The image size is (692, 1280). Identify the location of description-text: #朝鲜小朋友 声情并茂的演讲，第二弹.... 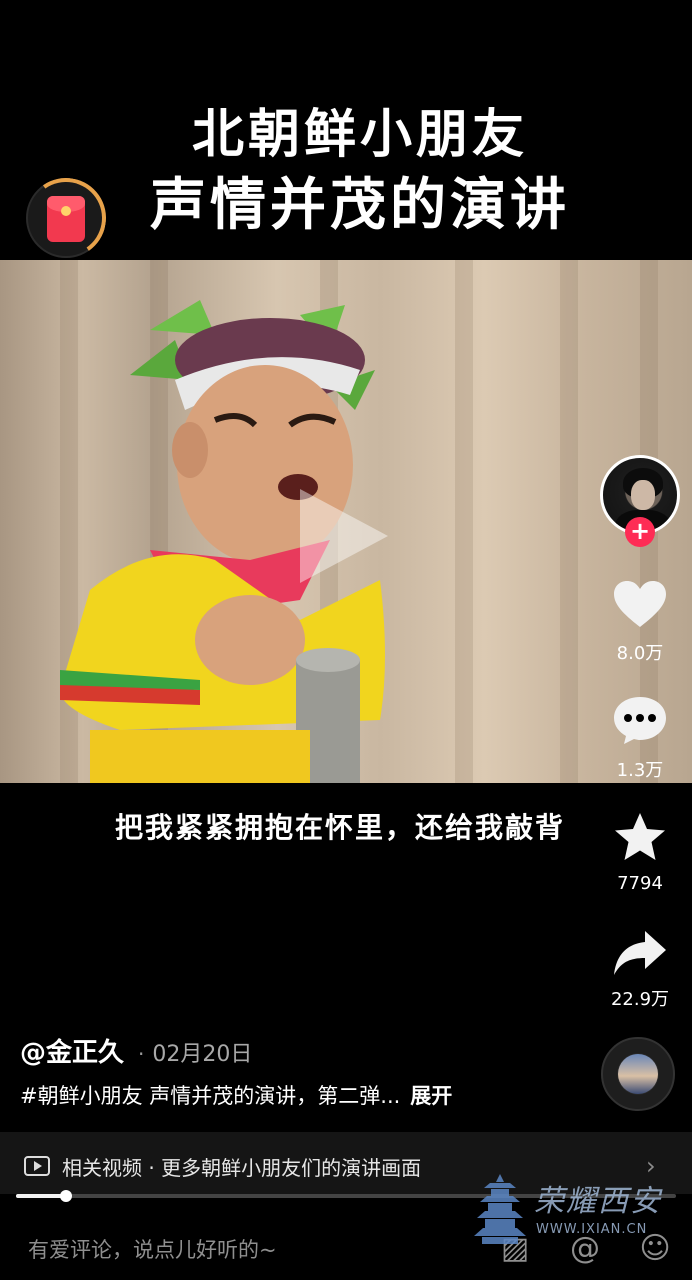
(210, 1096).